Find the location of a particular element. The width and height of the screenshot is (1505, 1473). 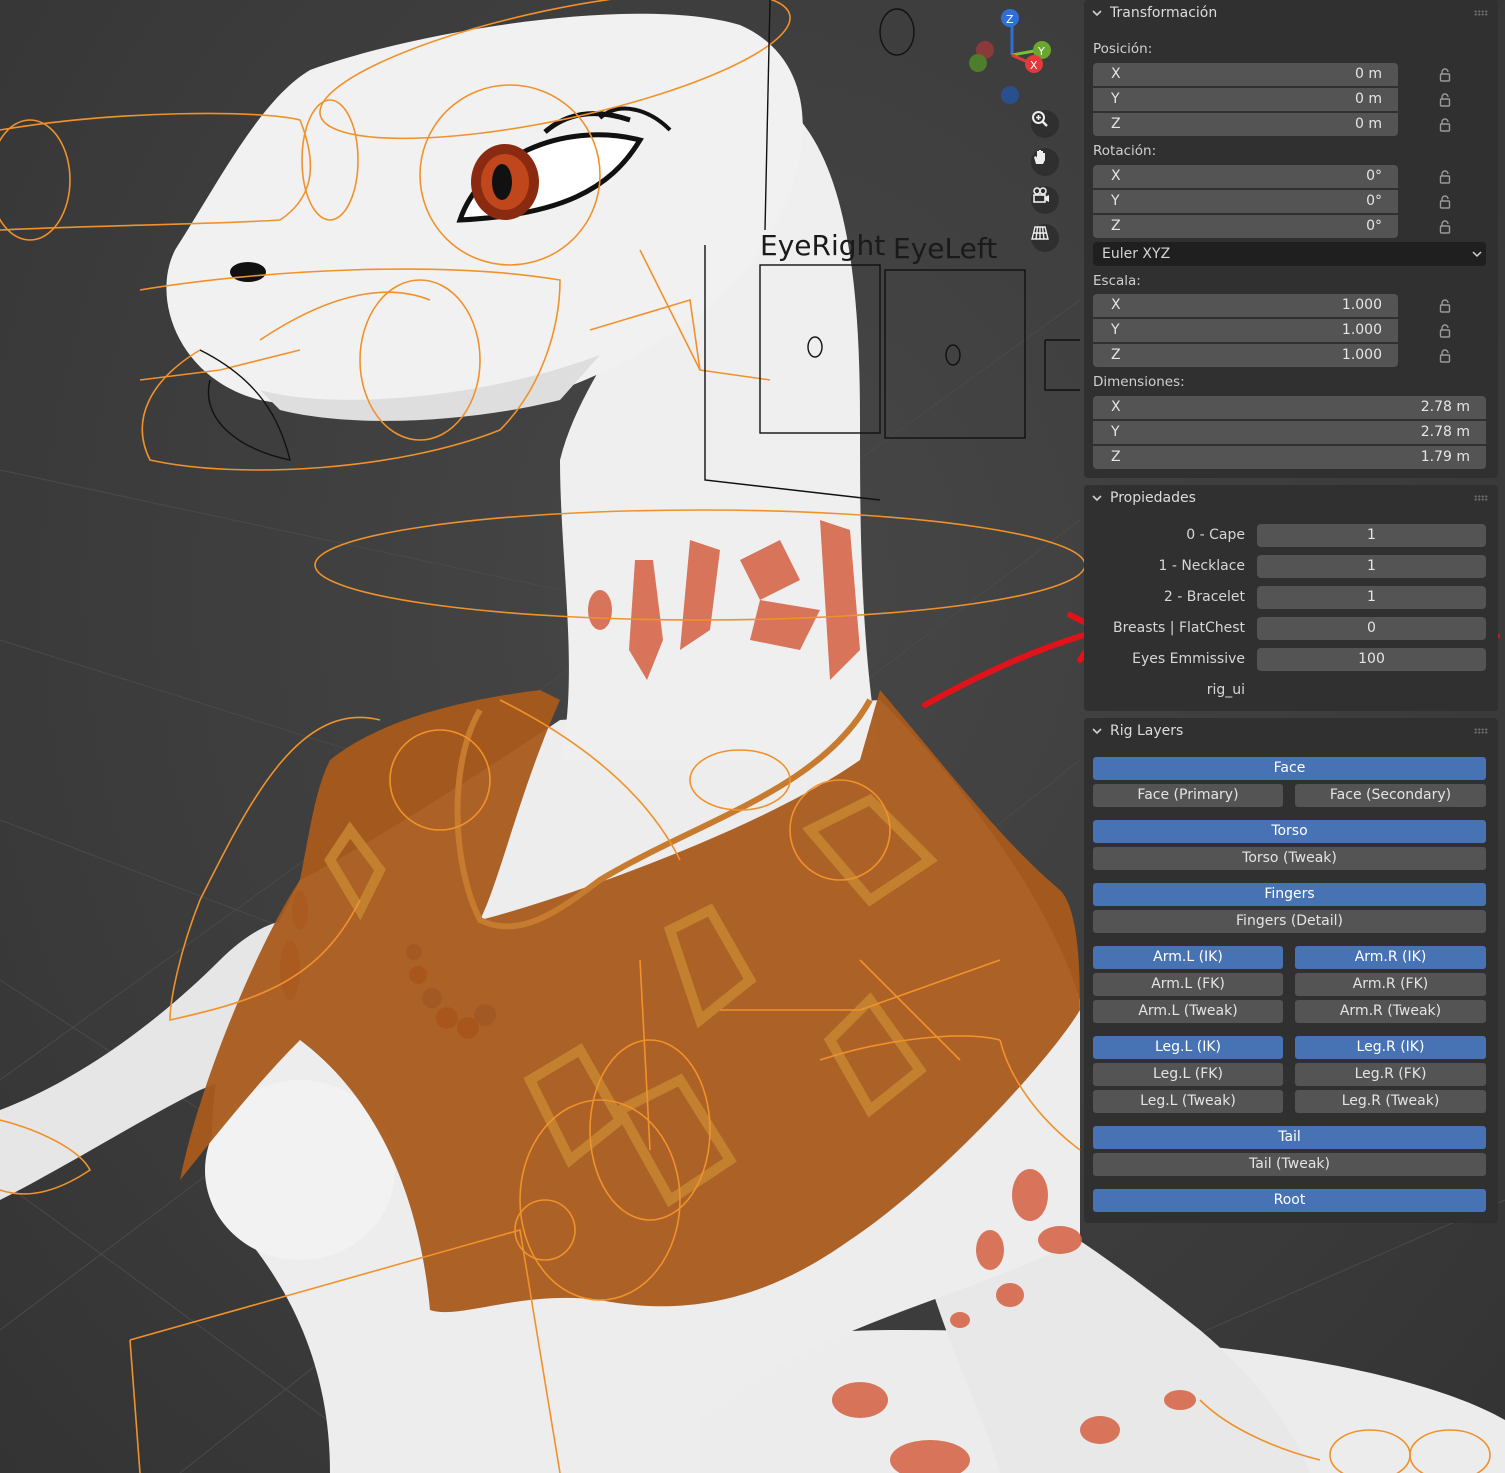

position-label: Posición: is located at coordinates (1123, 49).